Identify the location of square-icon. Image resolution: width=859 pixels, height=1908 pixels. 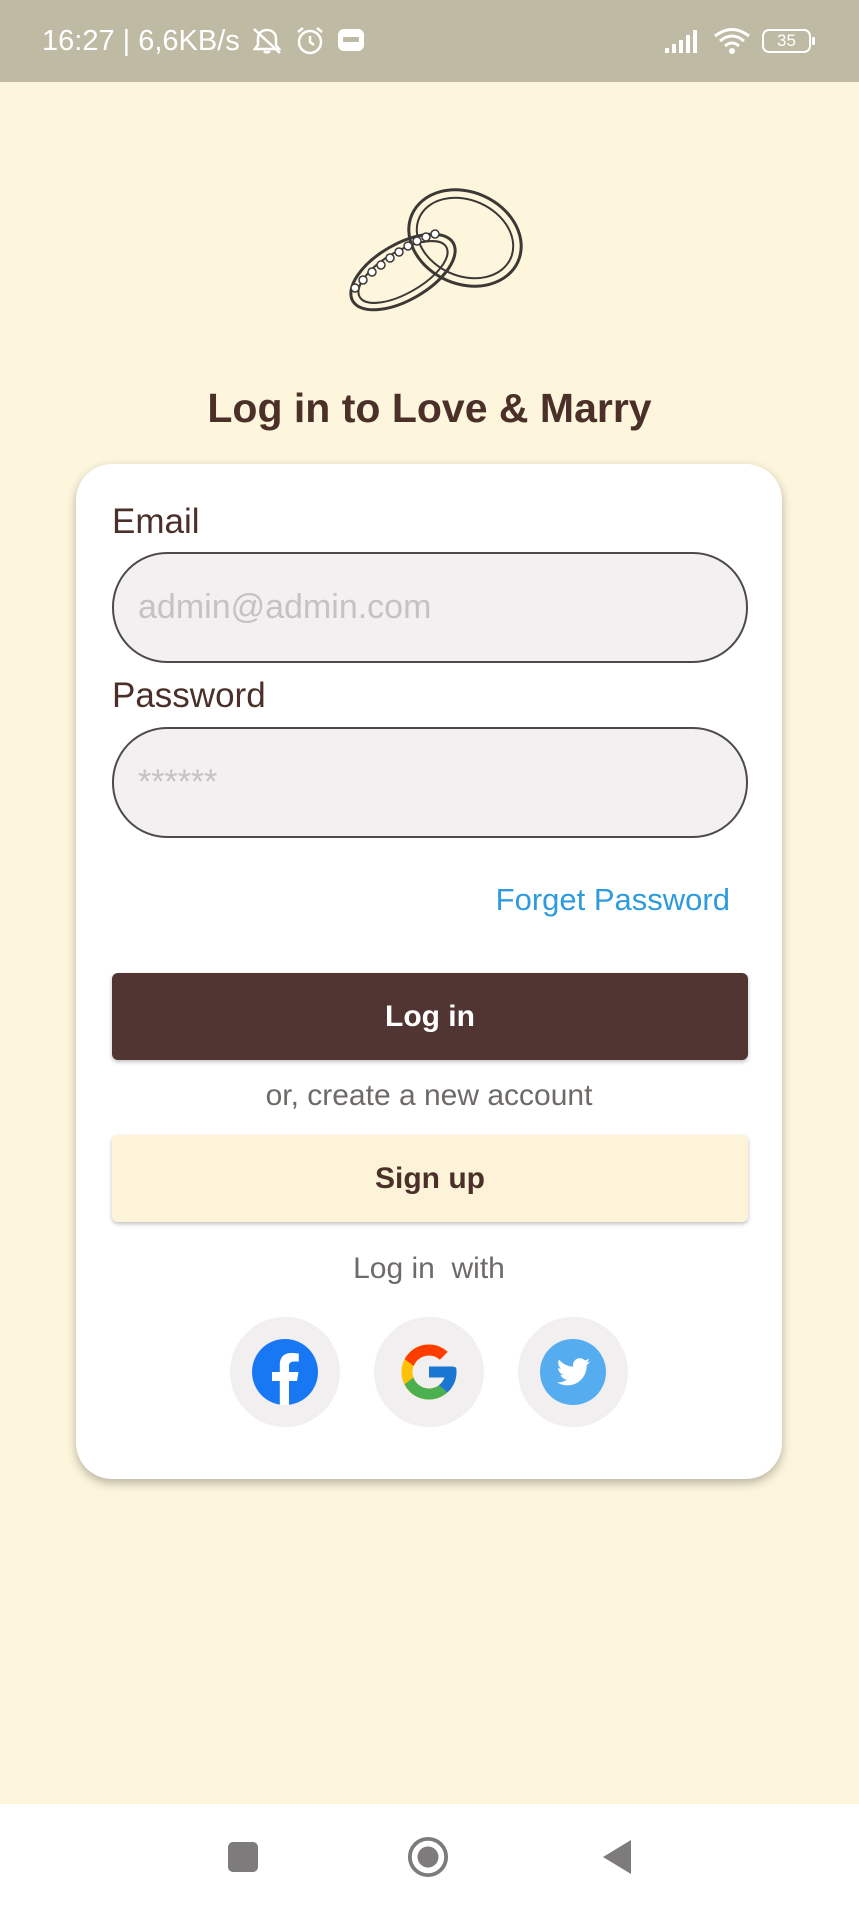
(243, 1857).